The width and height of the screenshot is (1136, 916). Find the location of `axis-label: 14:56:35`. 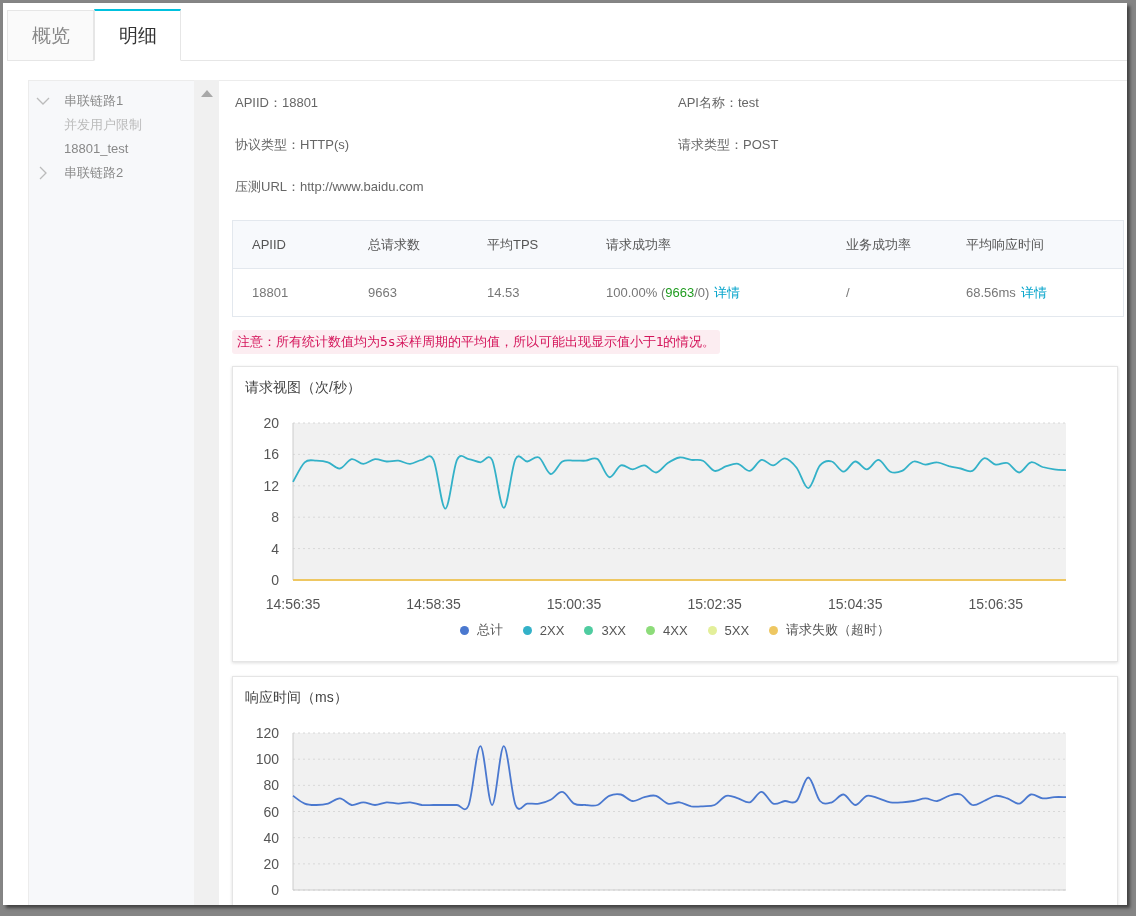

axis-label: 14:56:35 is located at coordinates (293, 604).